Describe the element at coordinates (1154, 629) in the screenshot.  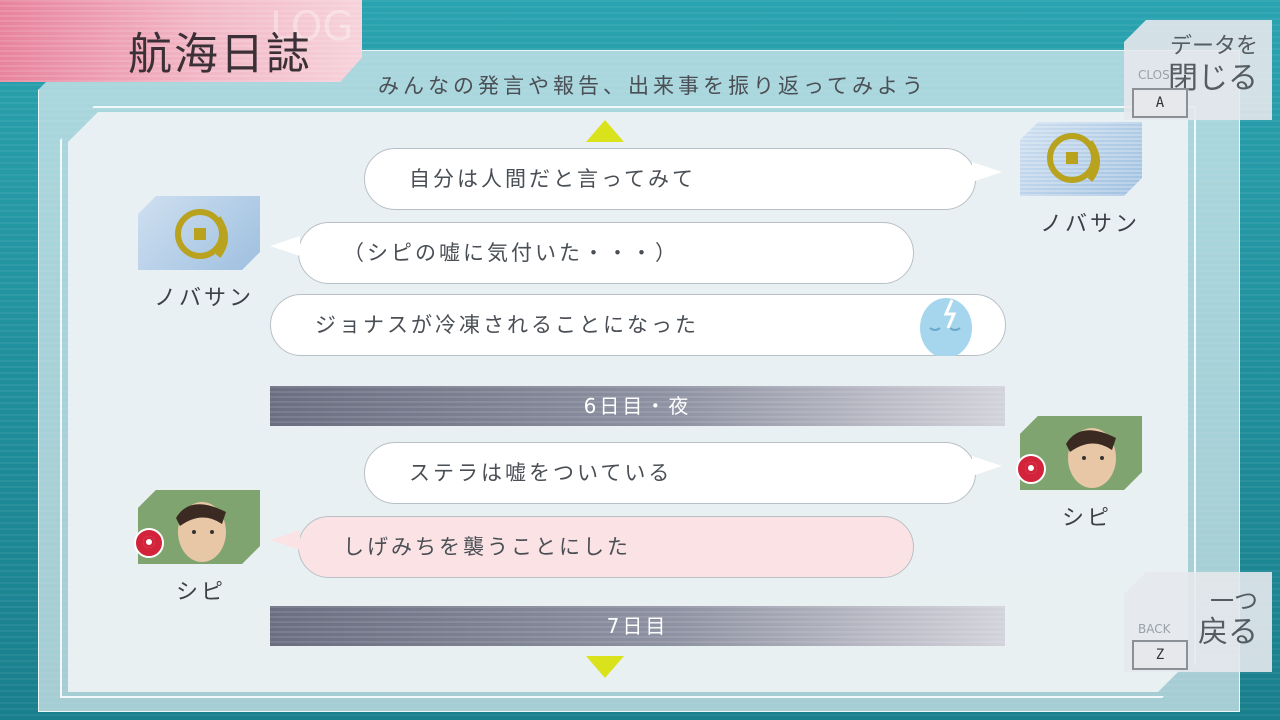
I see `back-small-label: BACK` at that location.